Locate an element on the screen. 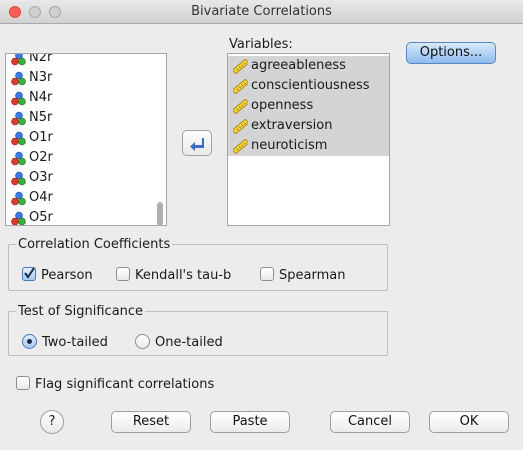  list-item: neuroticism is located at coordinates (308, 146).